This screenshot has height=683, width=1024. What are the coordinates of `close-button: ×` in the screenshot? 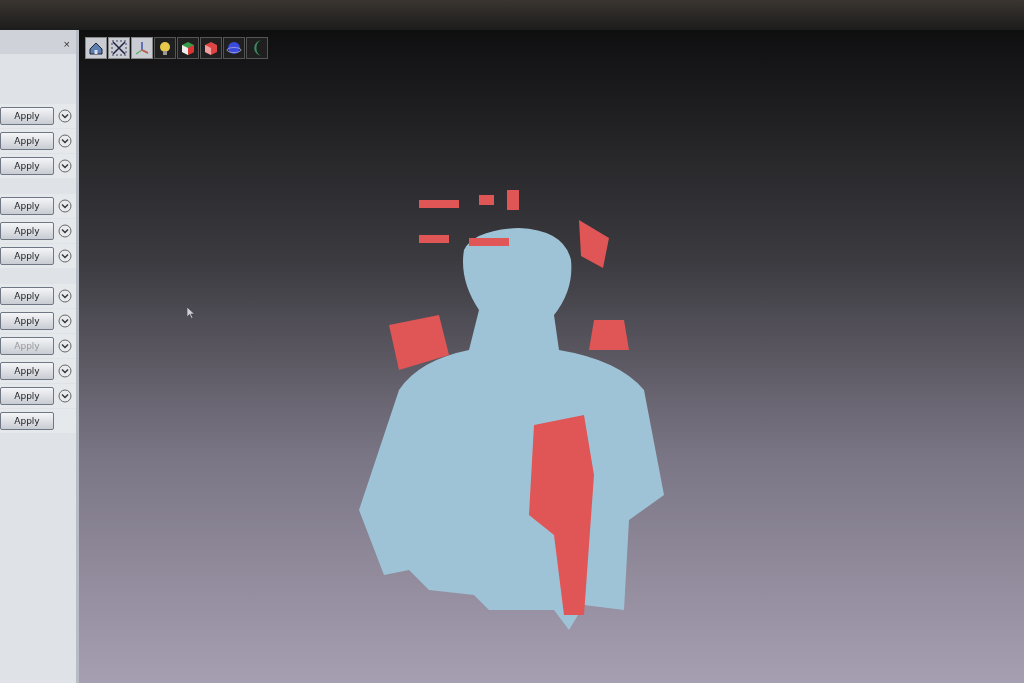 It's located at (66, 44).